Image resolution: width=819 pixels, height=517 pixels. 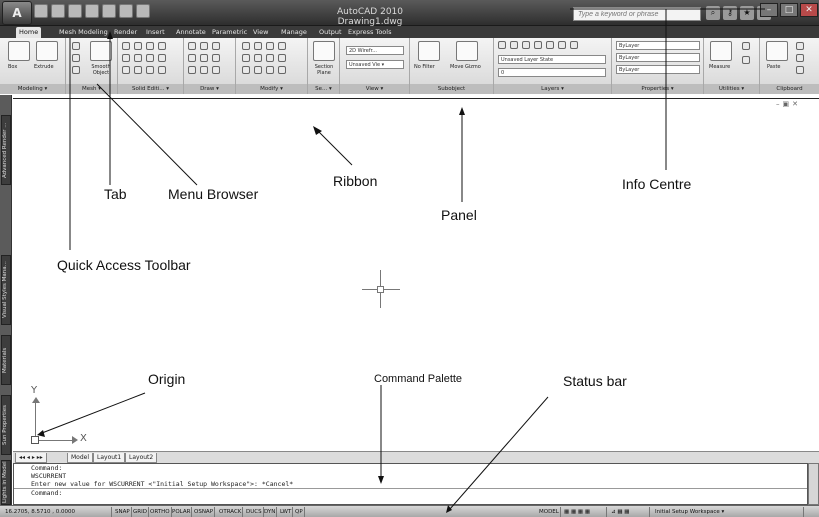 What do you see at coordinates (204, 46) in the screenshot?
I see `polyline-icon` at bounding box center [204, 46].